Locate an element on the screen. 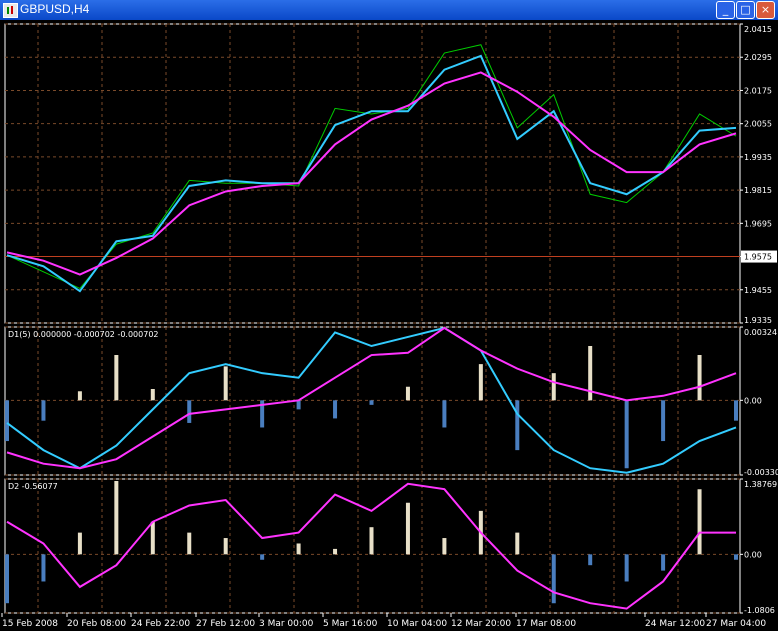  y-tick-label: 1.9455 is located at coordinates (758, 290).